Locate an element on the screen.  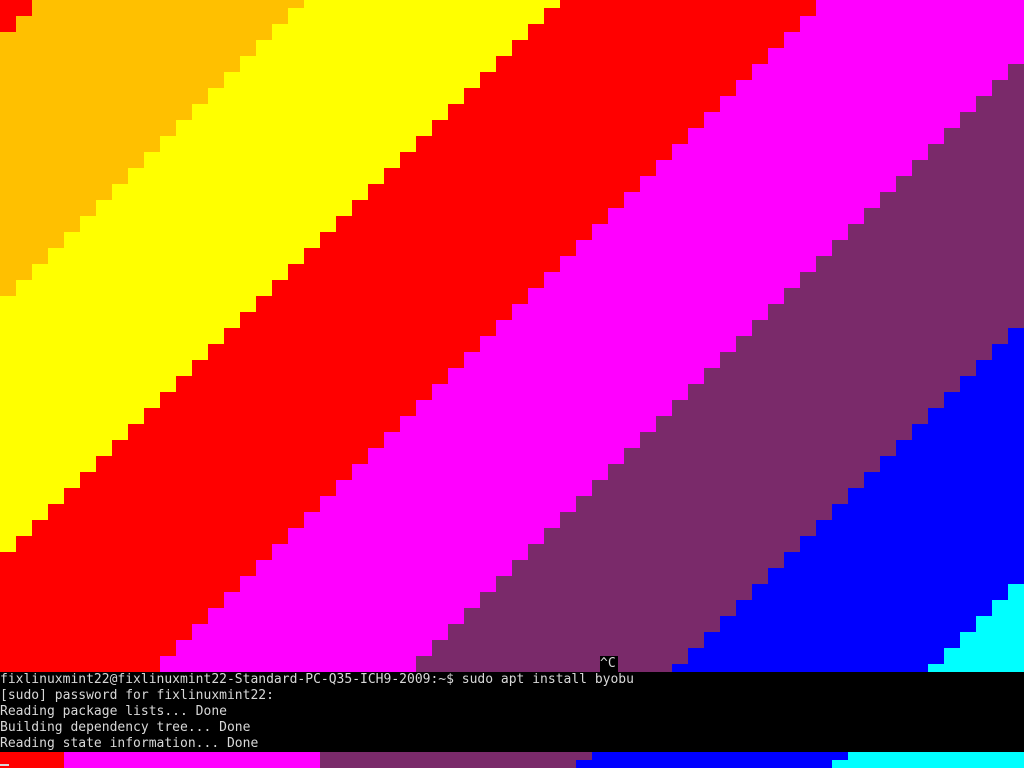
output-reading-package-lists: Reading package lists... Done is located at coordinates (512, 712).